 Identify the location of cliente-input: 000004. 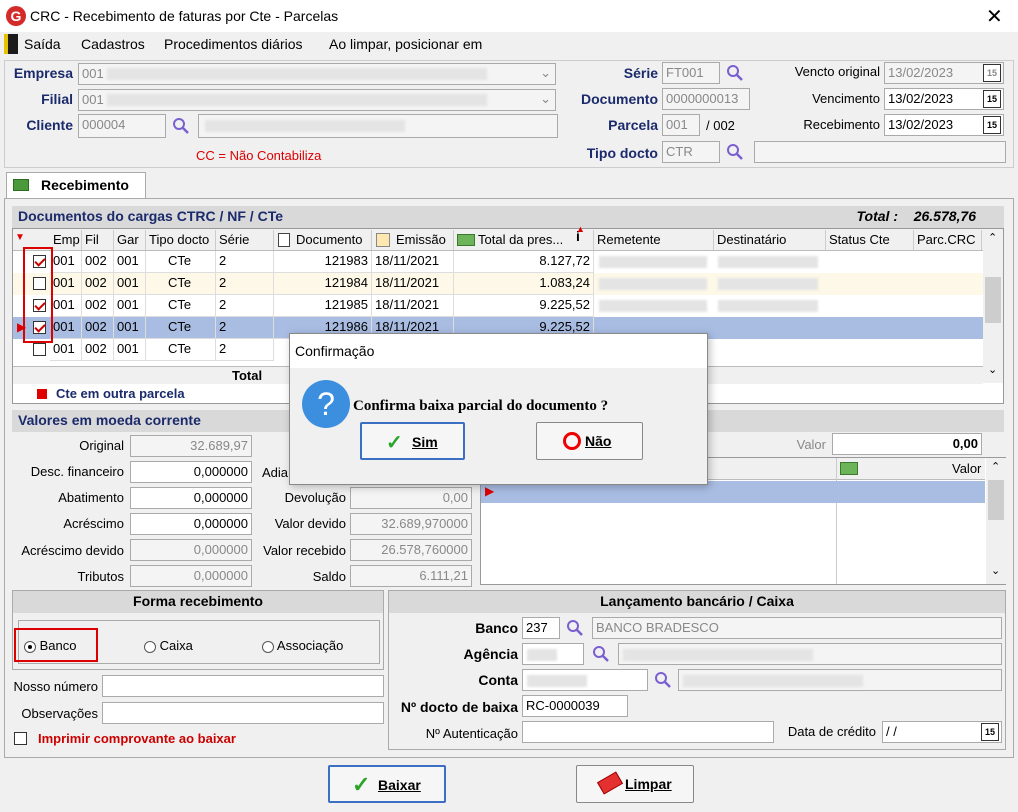
(122, 126).